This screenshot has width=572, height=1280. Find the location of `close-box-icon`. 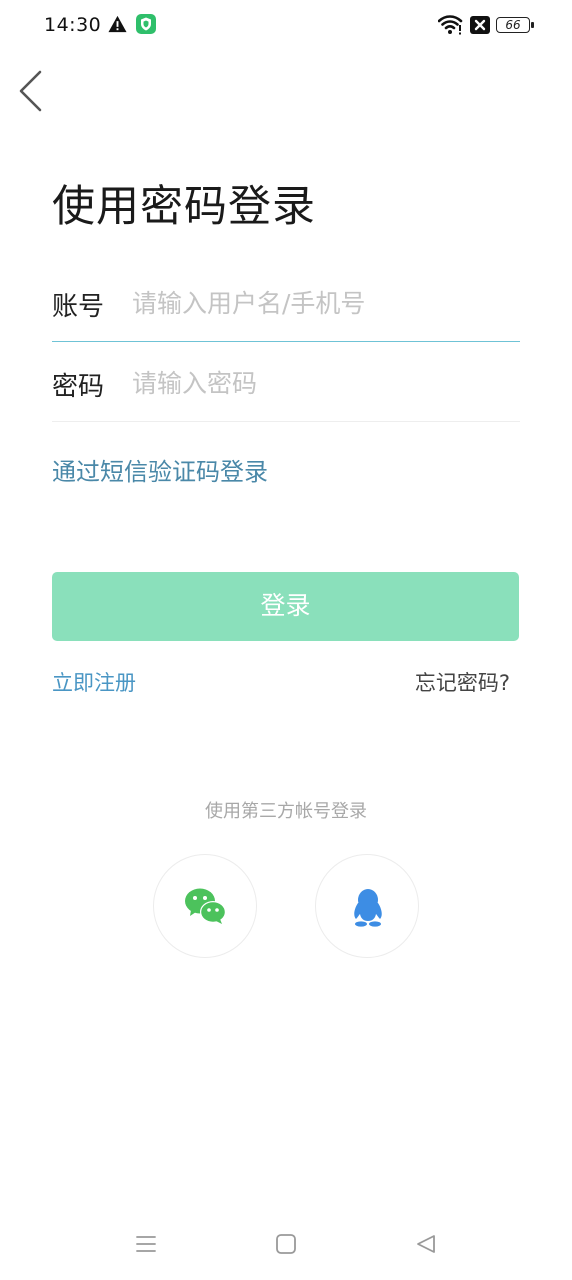

close-box-icon is located at coordinates (480, 25).